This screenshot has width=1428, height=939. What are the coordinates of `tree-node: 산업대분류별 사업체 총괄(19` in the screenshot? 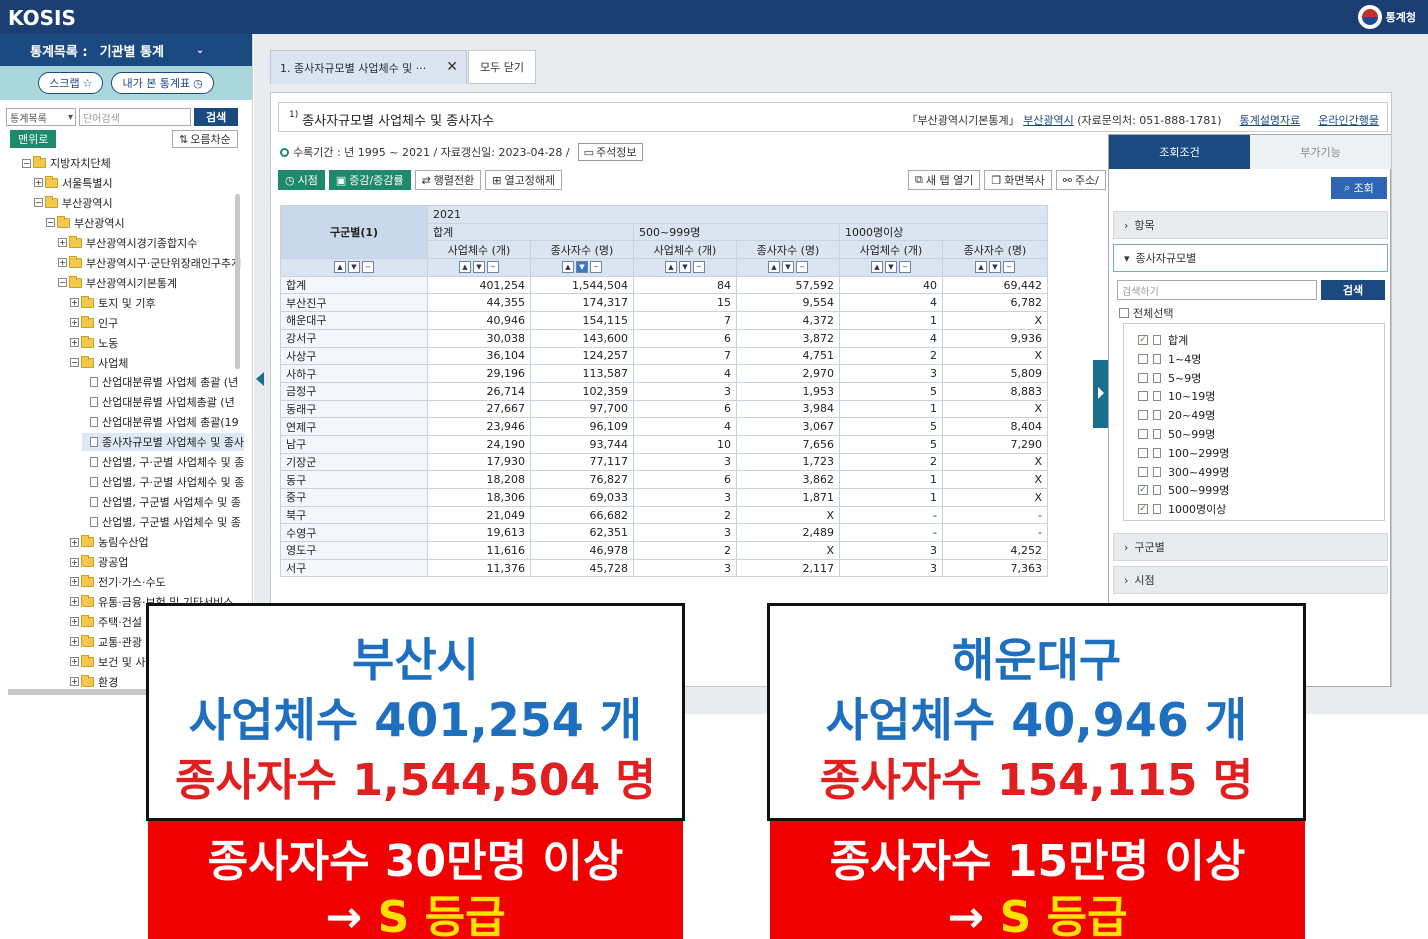 It's located at (160, 422).